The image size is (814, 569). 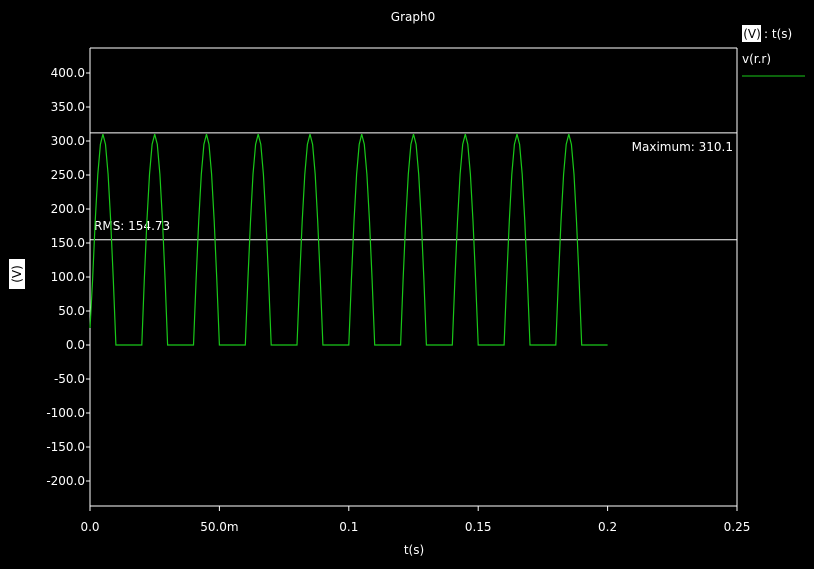 What do you see at coordinates (68, 175) in the screenshot?
I see `y-tick-label: 250.0` at bounding box center [68, 175].